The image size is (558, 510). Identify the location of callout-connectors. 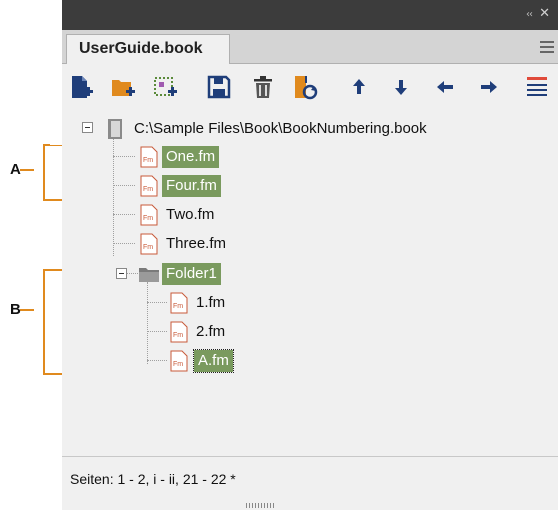
(56, 260).